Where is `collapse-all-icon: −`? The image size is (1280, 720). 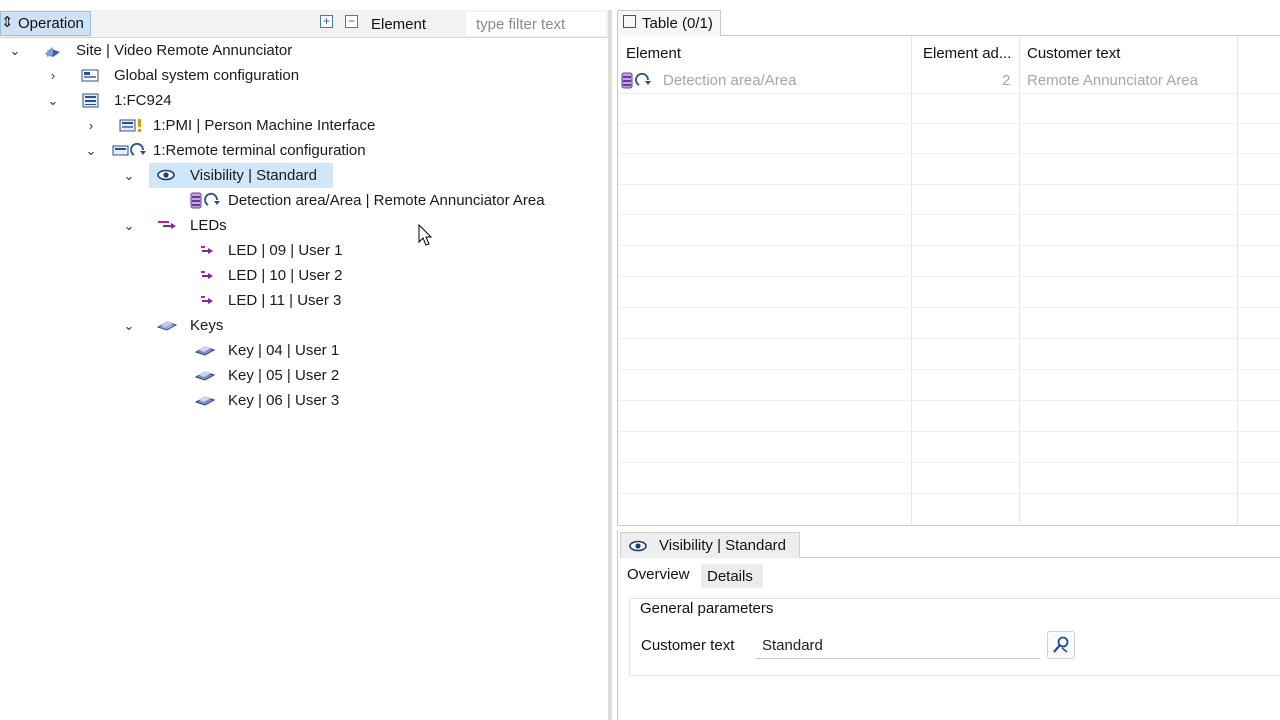
collapse-all-icon: − is located at coordinates (351, 21).